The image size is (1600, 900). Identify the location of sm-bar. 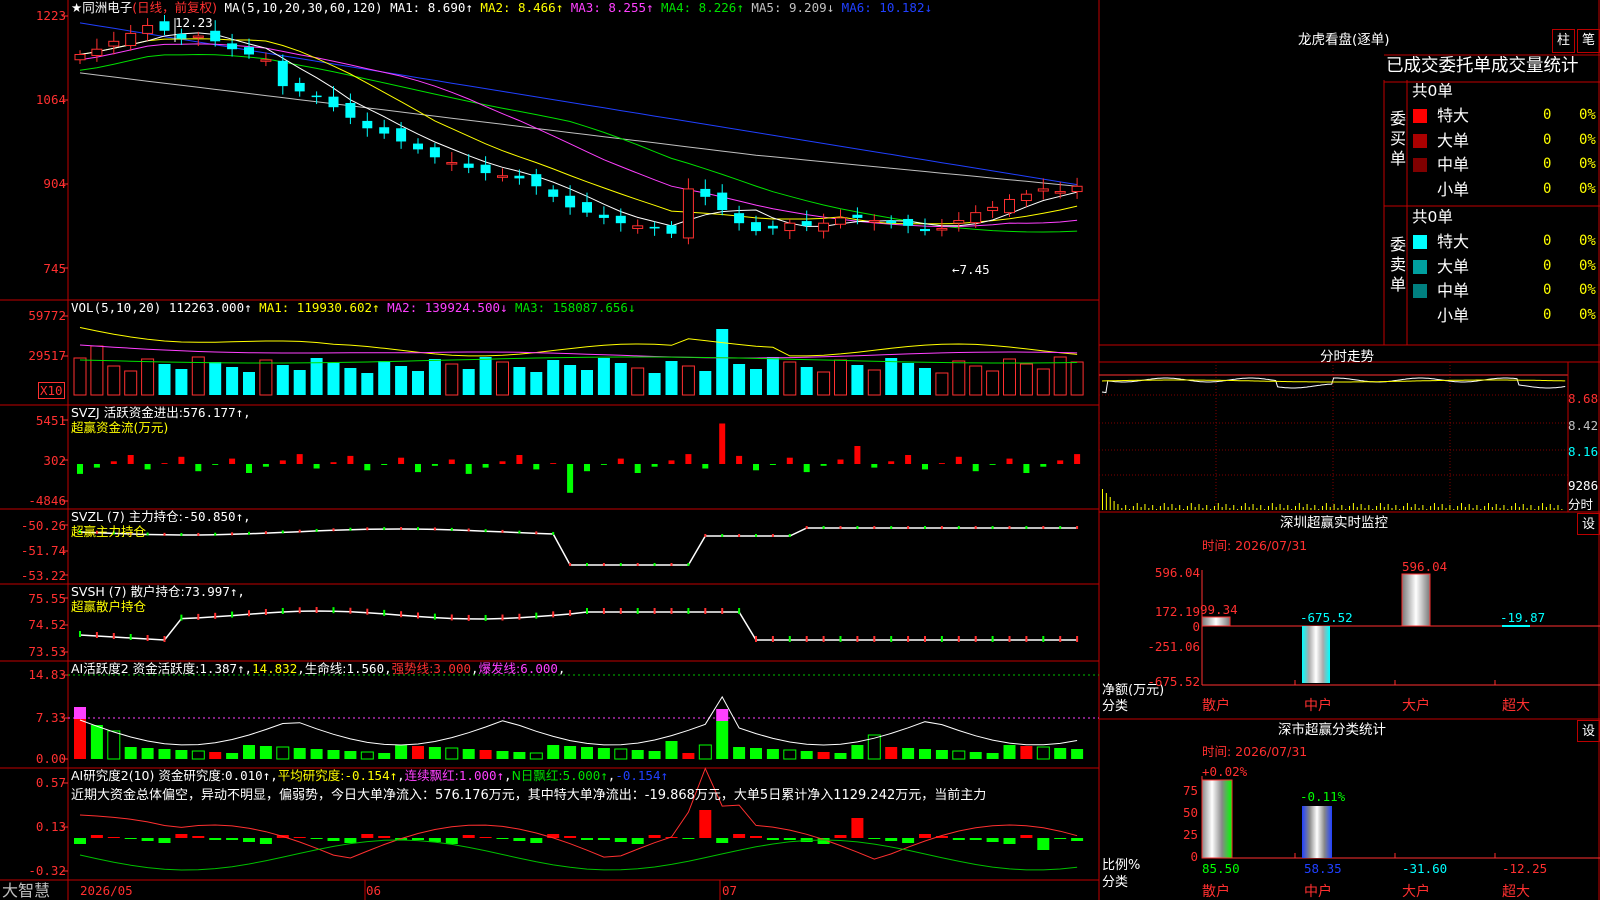
(1317, 832).